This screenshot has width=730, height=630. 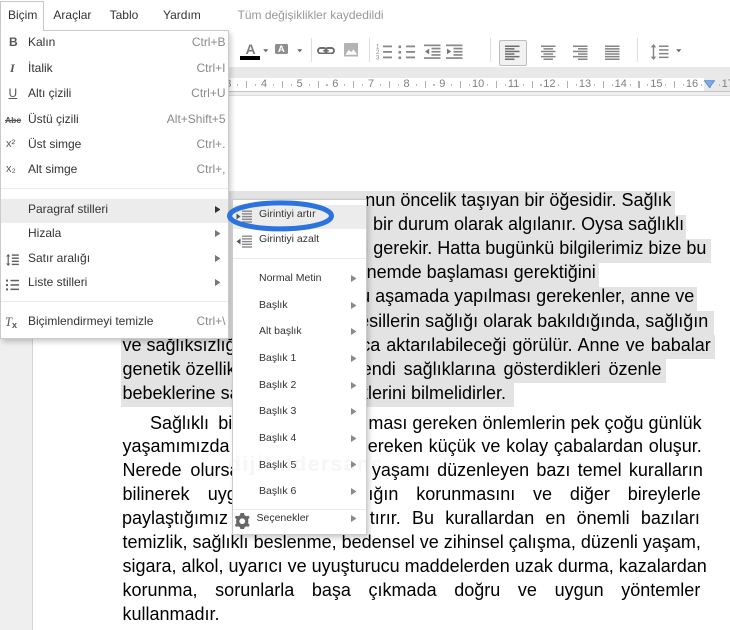 I want to click on svg-text: 3, so click(x=378, y=58).